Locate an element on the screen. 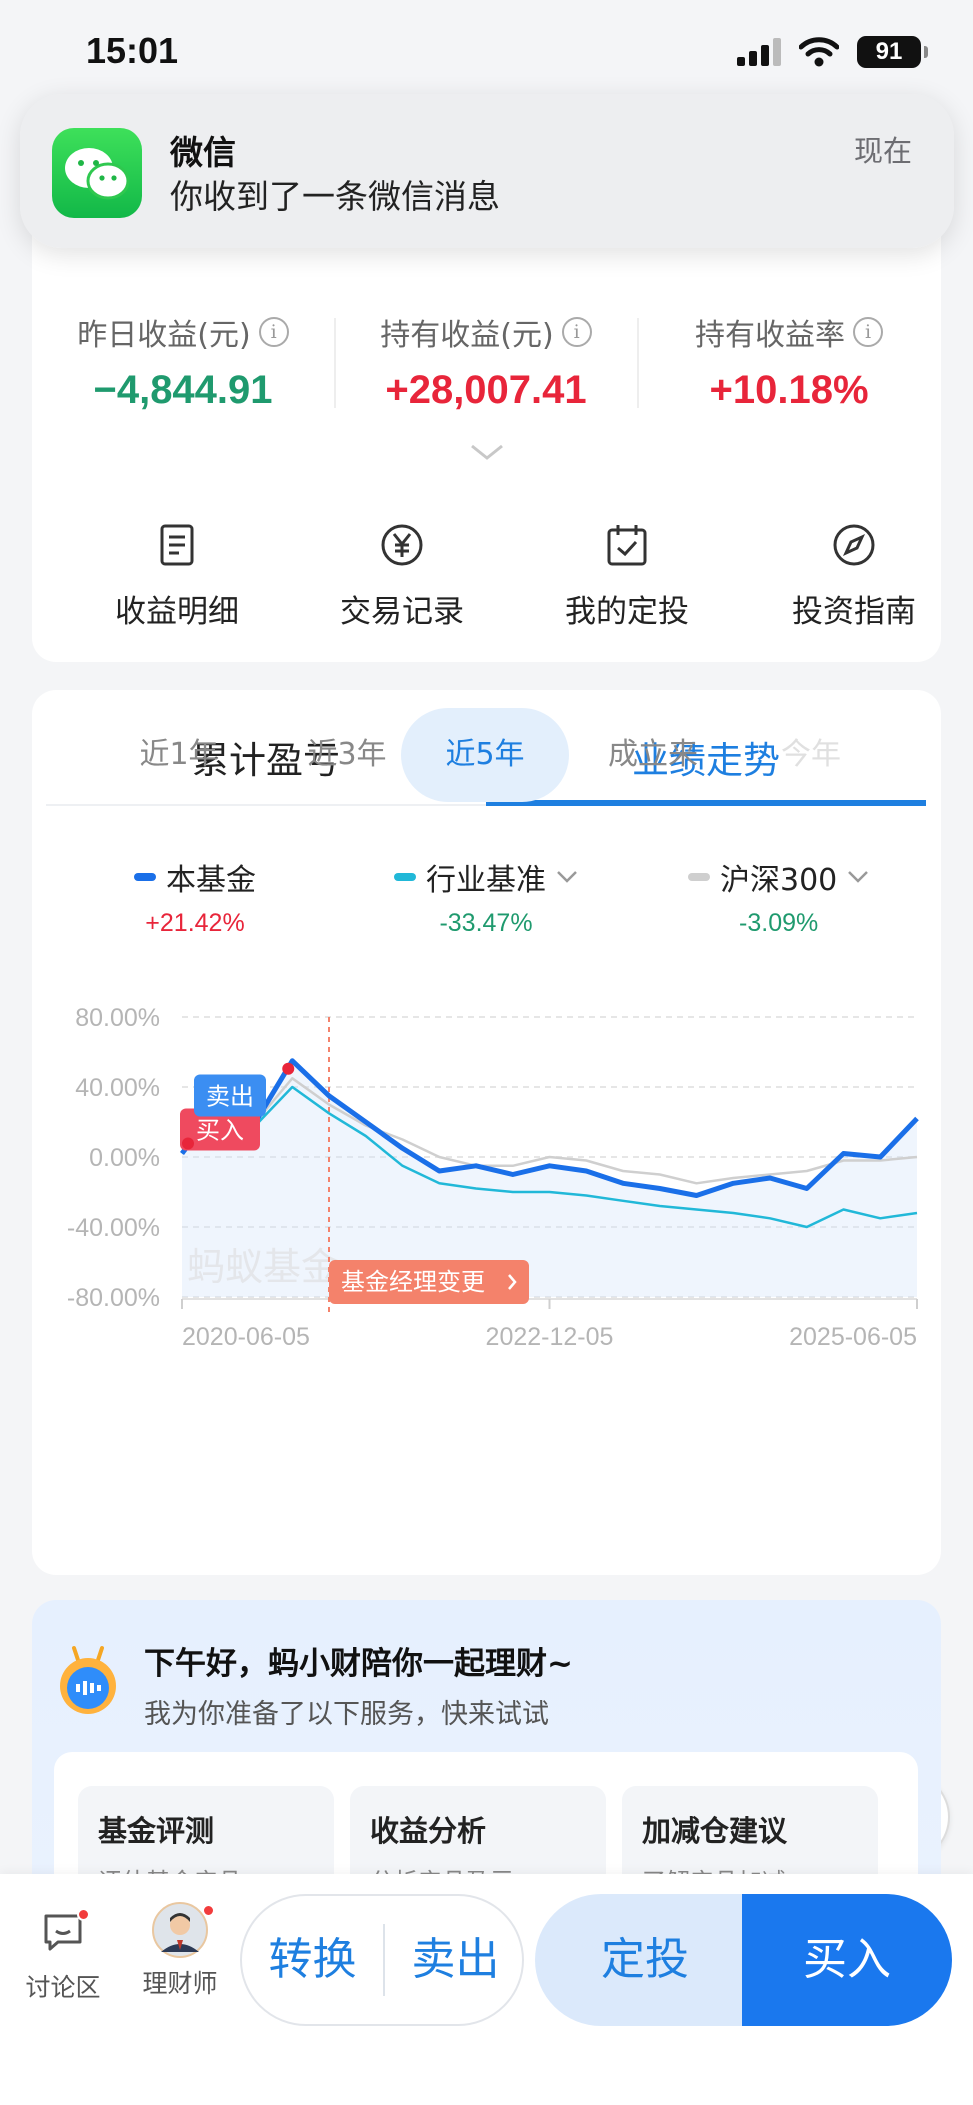 Image resolution: width=973 pixels, height=2105 pixels. document-icon is located at coordinates (177, 545).